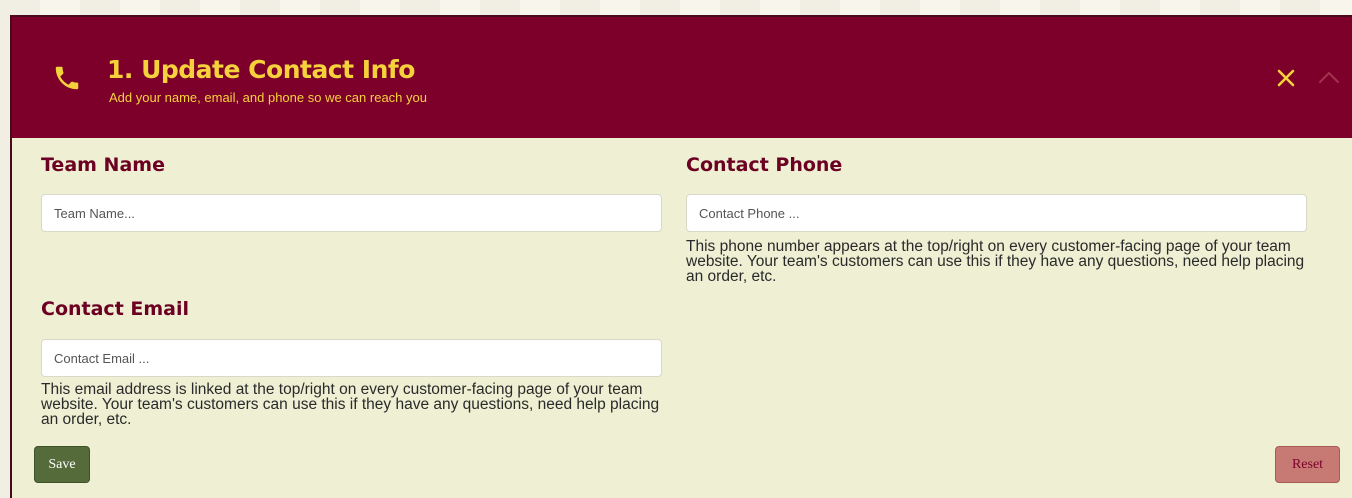 This screenshot has width=1352, height=498. What do you see at coordinates (103, 165) in the screenshot?
I see `team-name-label: Team Name` at bounding box center [103, 165].